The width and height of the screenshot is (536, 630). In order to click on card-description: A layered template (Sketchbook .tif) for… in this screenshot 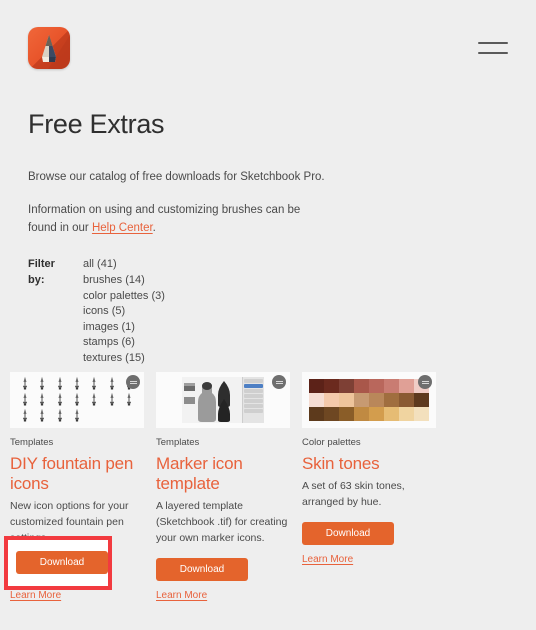, I will do `click(222, 522)`.